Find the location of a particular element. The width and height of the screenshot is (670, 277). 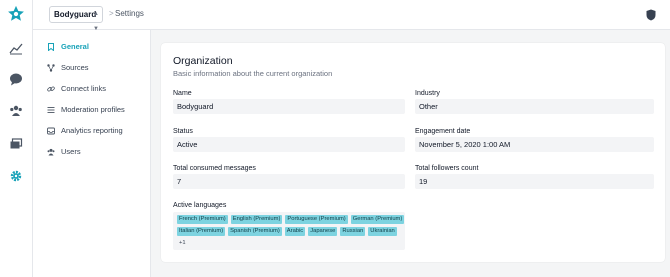

language-chip: Japanese is located at coordinates (323, 231).